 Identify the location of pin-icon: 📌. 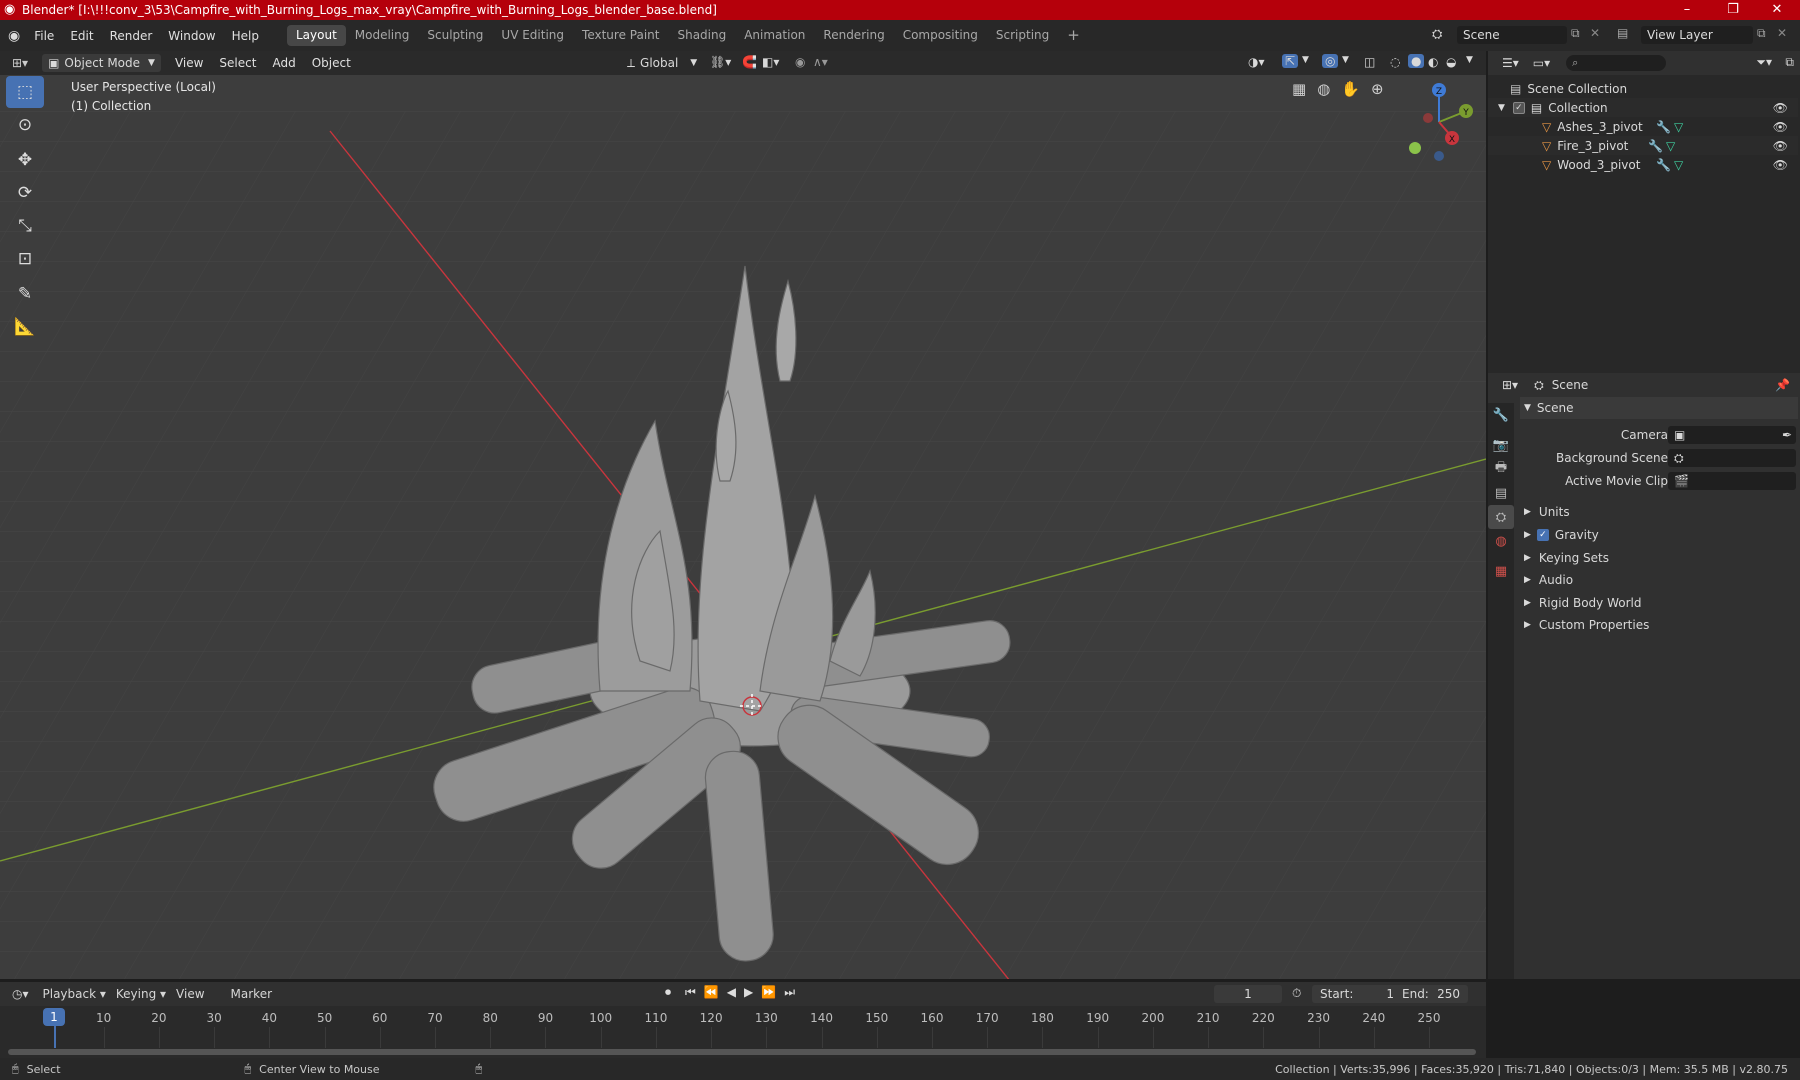
(1782, 385).